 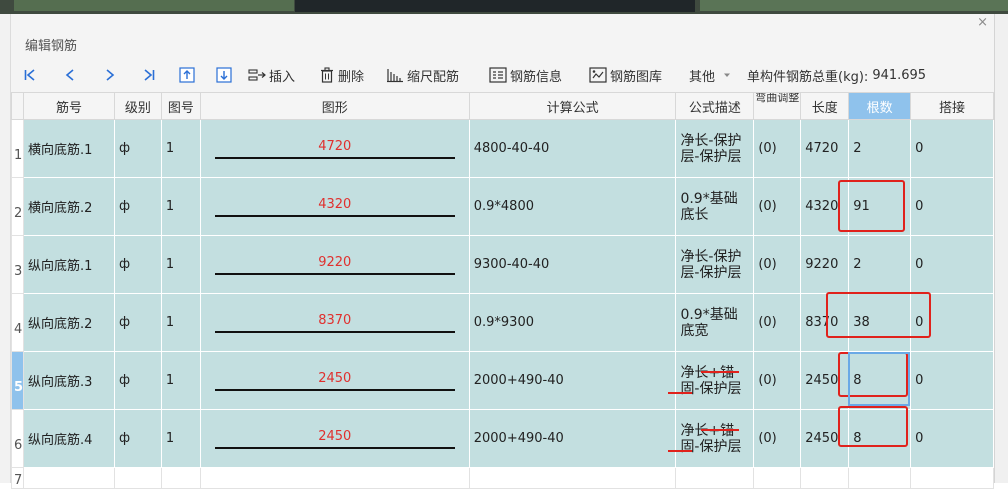 I want to click on first-record-icon, so click(x=29, y=75).